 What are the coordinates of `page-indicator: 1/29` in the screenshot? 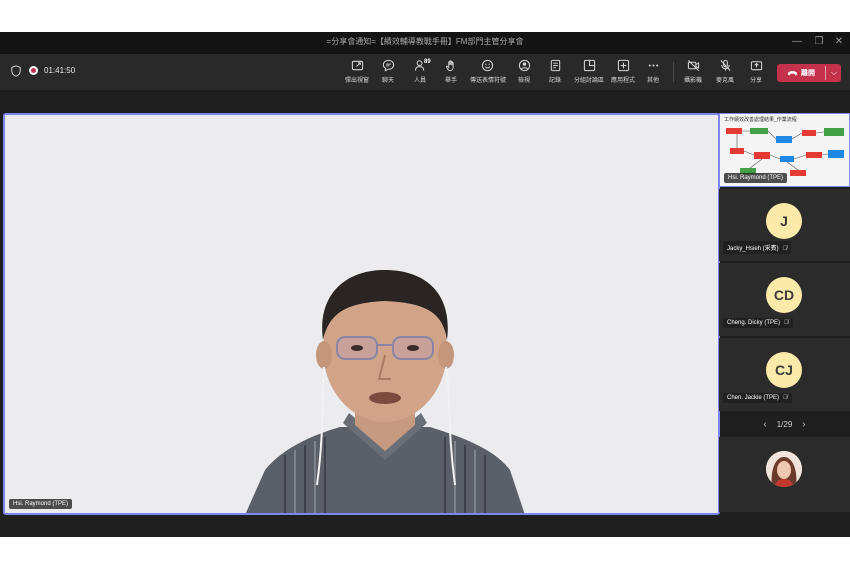 It's located at (784, 424).